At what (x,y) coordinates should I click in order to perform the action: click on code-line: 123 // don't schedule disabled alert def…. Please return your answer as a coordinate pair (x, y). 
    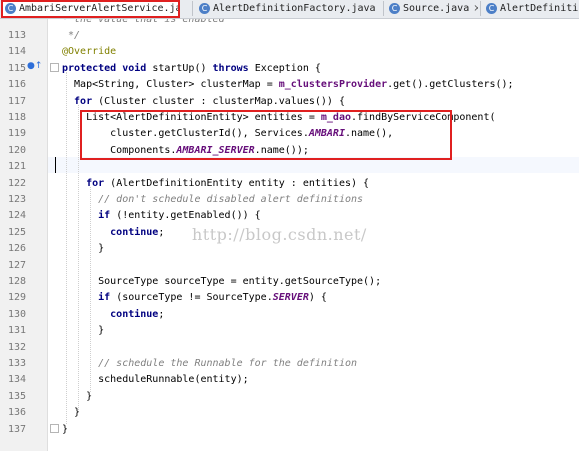
    Looking at the image, I should click on (289, 200).